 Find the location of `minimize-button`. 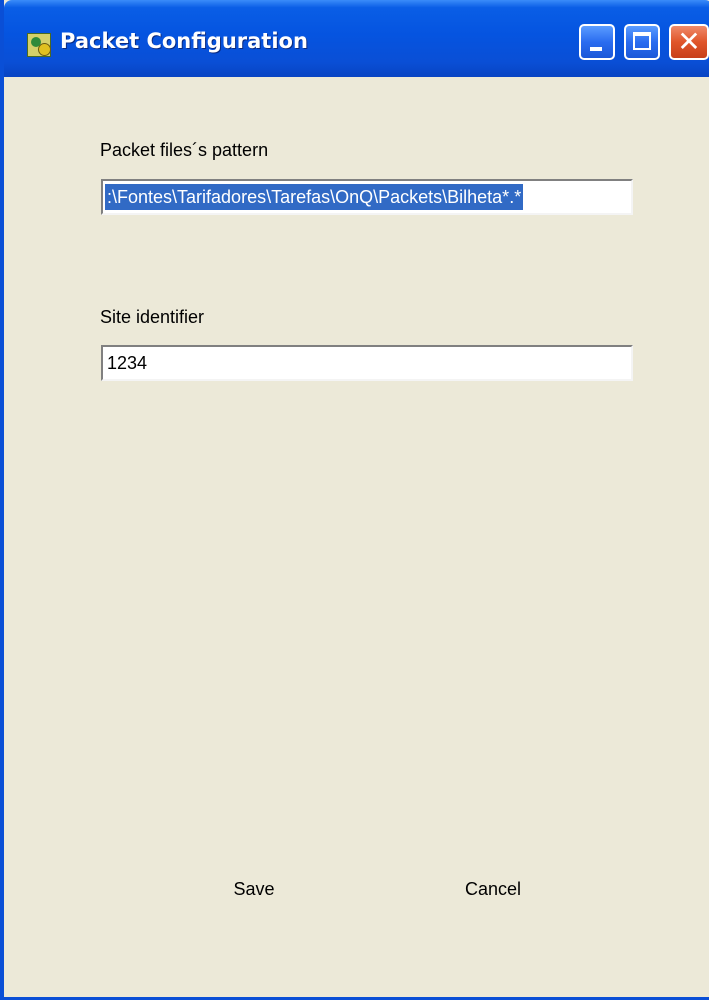

minimize-button is located at coordinates (597, 42).